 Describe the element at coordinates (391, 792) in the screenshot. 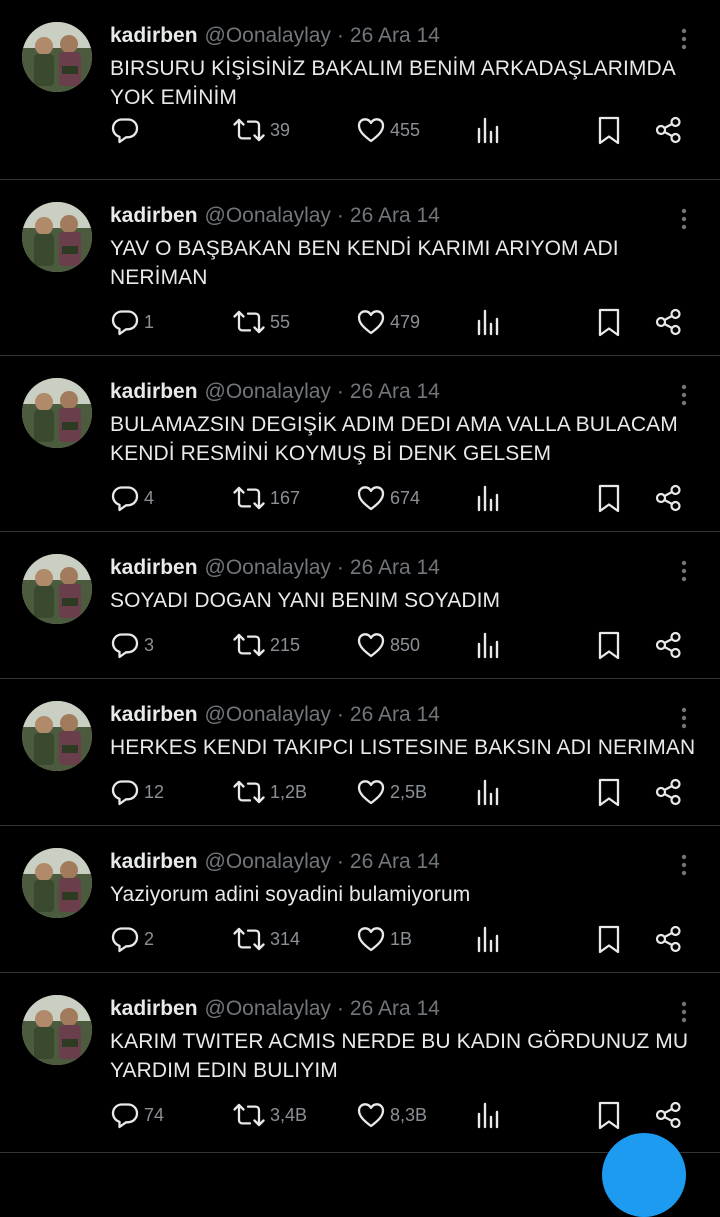

I see `like-button: 2,5B` at that location.